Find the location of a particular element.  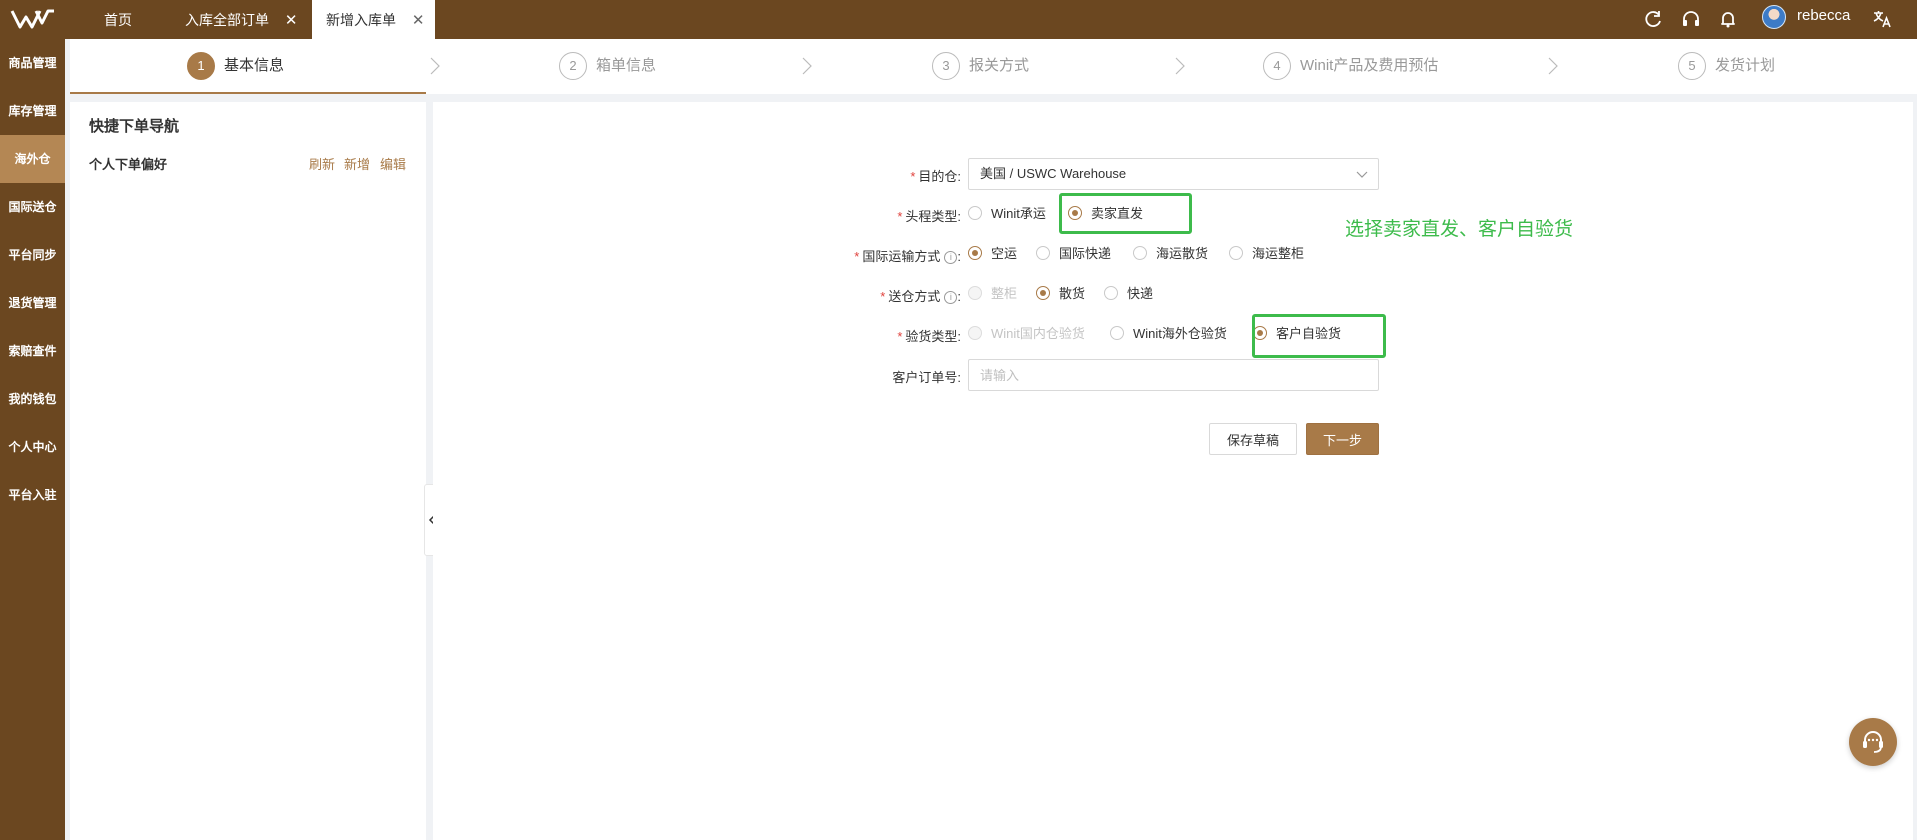

step-customs-method: 3 报关方式 is located at coordinates (980, 66).